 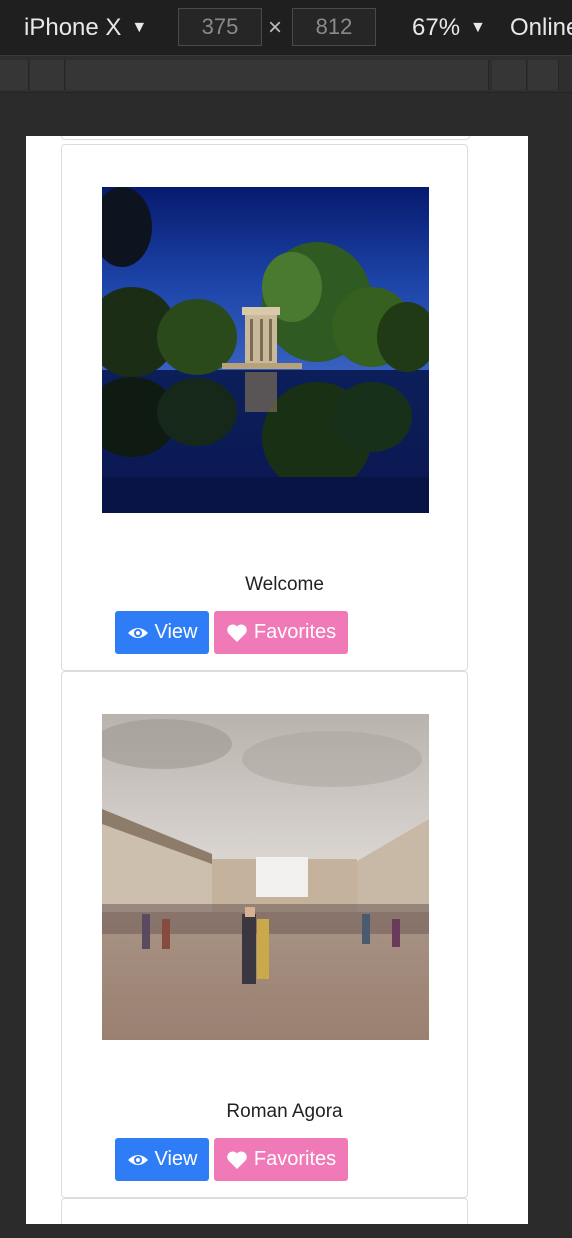 What do you see at coordinates (541, 28) in the screenshot?
I see `network-throttle-selector: Online` at bounding box center [541, 28].